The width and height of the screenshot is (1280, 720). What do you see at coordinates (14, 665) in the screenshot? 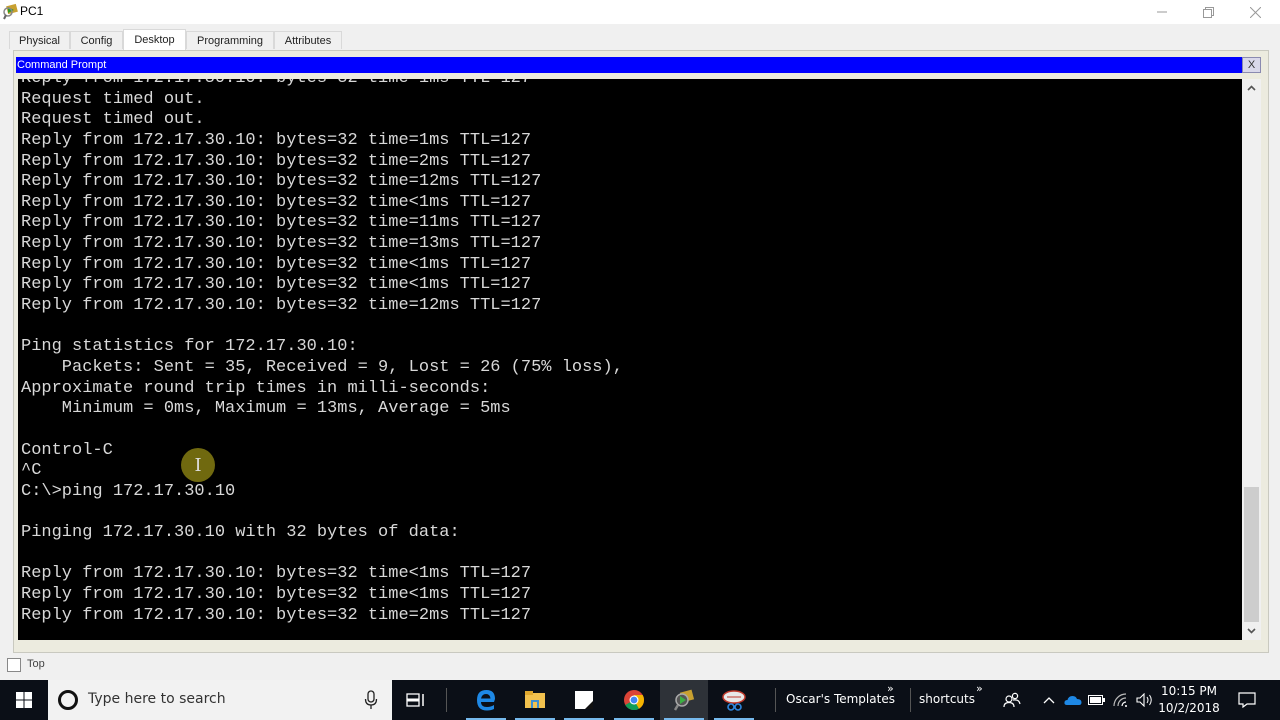
I see `top-checkbox` at bounding box center [14, 665].